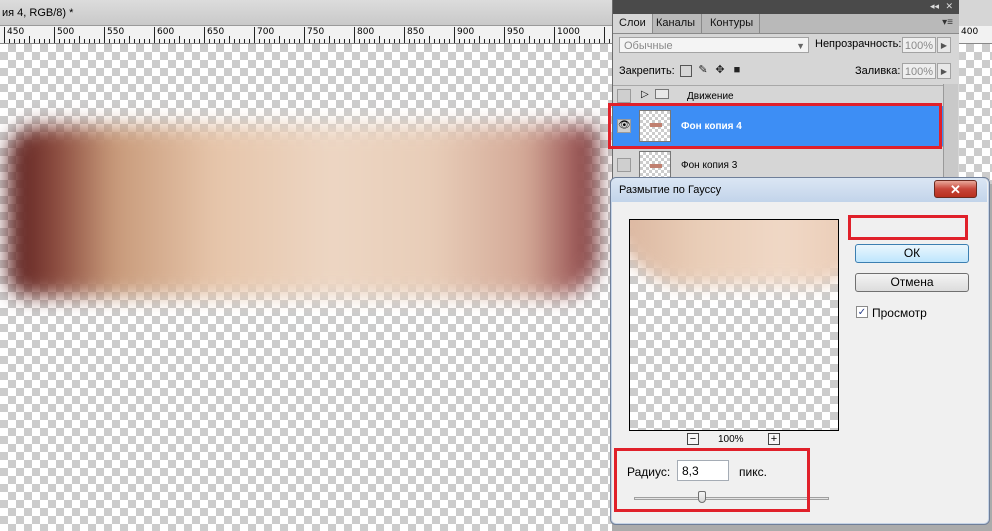 This screenshot has height=531, width=992. I want to click on opacity-input: 100%, so click(919, 45).